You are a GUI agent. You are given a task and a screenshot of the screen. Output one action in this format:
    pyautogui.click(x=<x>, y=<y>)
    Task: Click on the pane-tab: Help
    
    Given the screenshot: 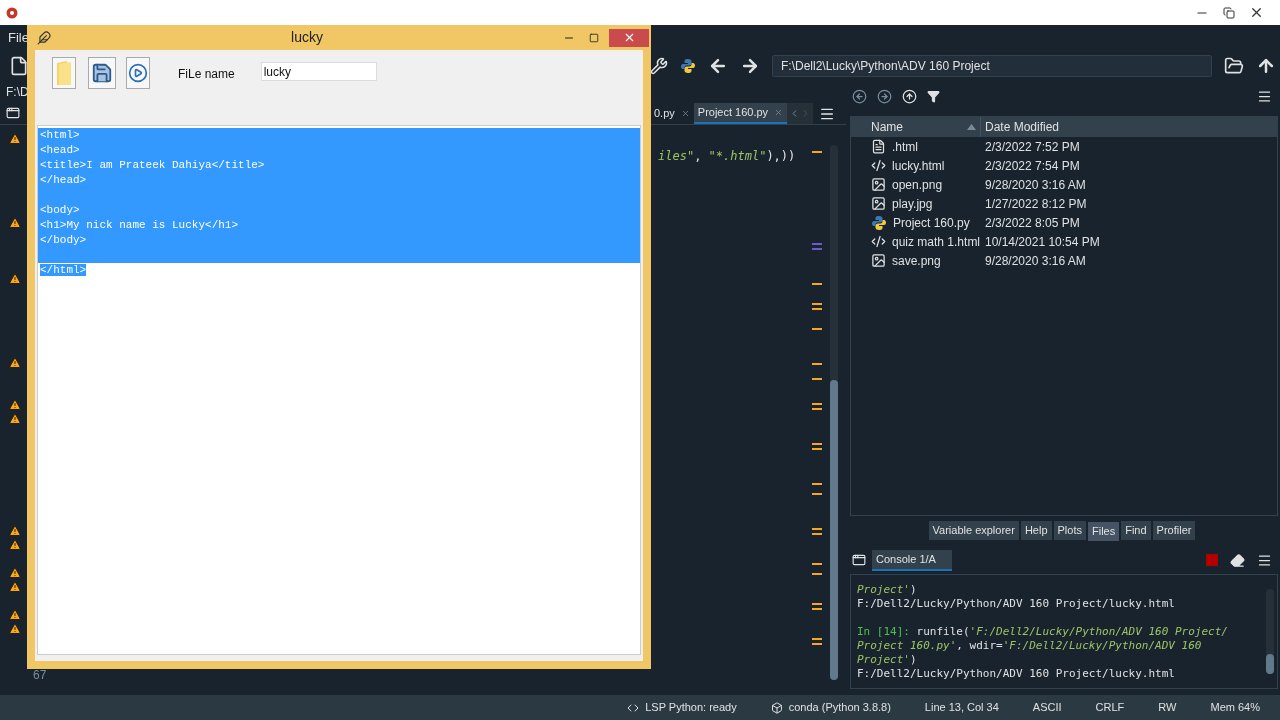 What is the action you would take?
    pyautogui.click(x=1036, y=530)
    